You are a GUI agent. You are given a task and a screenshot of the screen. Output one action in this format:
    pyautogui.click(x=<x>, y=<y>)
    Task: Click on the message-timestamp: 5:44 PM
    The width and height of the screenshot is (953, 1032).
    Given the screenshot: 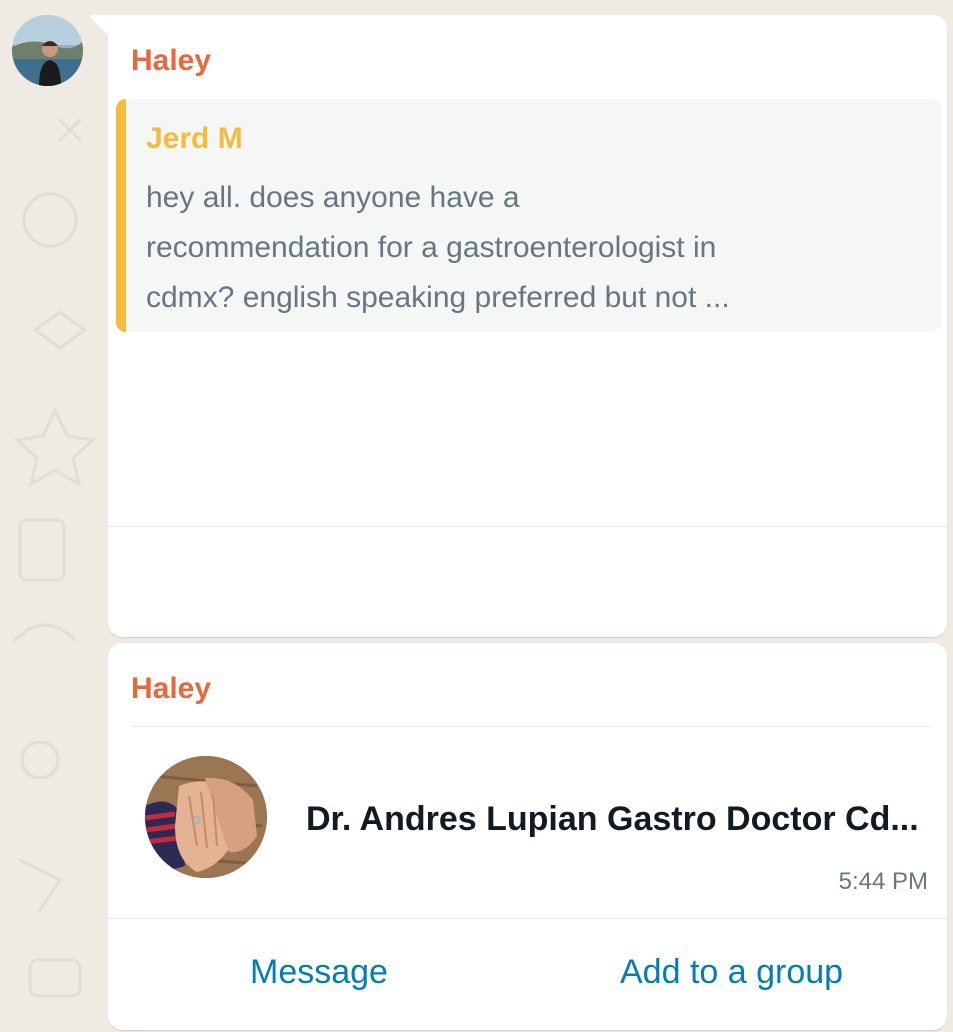 What is the action you would take?
    pyautogui.click(x=883, y=881)
    